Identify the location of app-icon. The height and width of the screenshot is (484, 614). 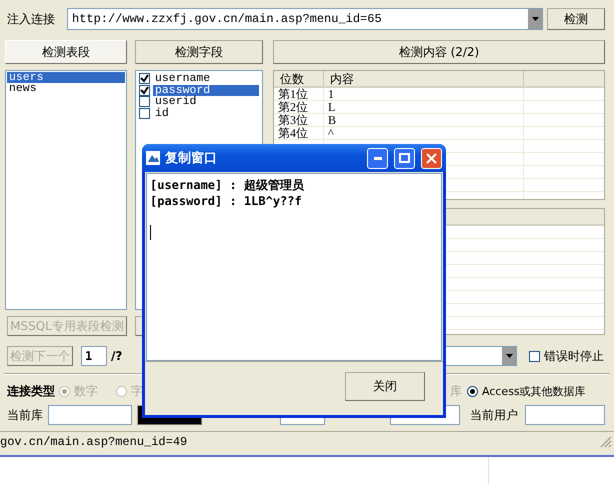
(153, 158).